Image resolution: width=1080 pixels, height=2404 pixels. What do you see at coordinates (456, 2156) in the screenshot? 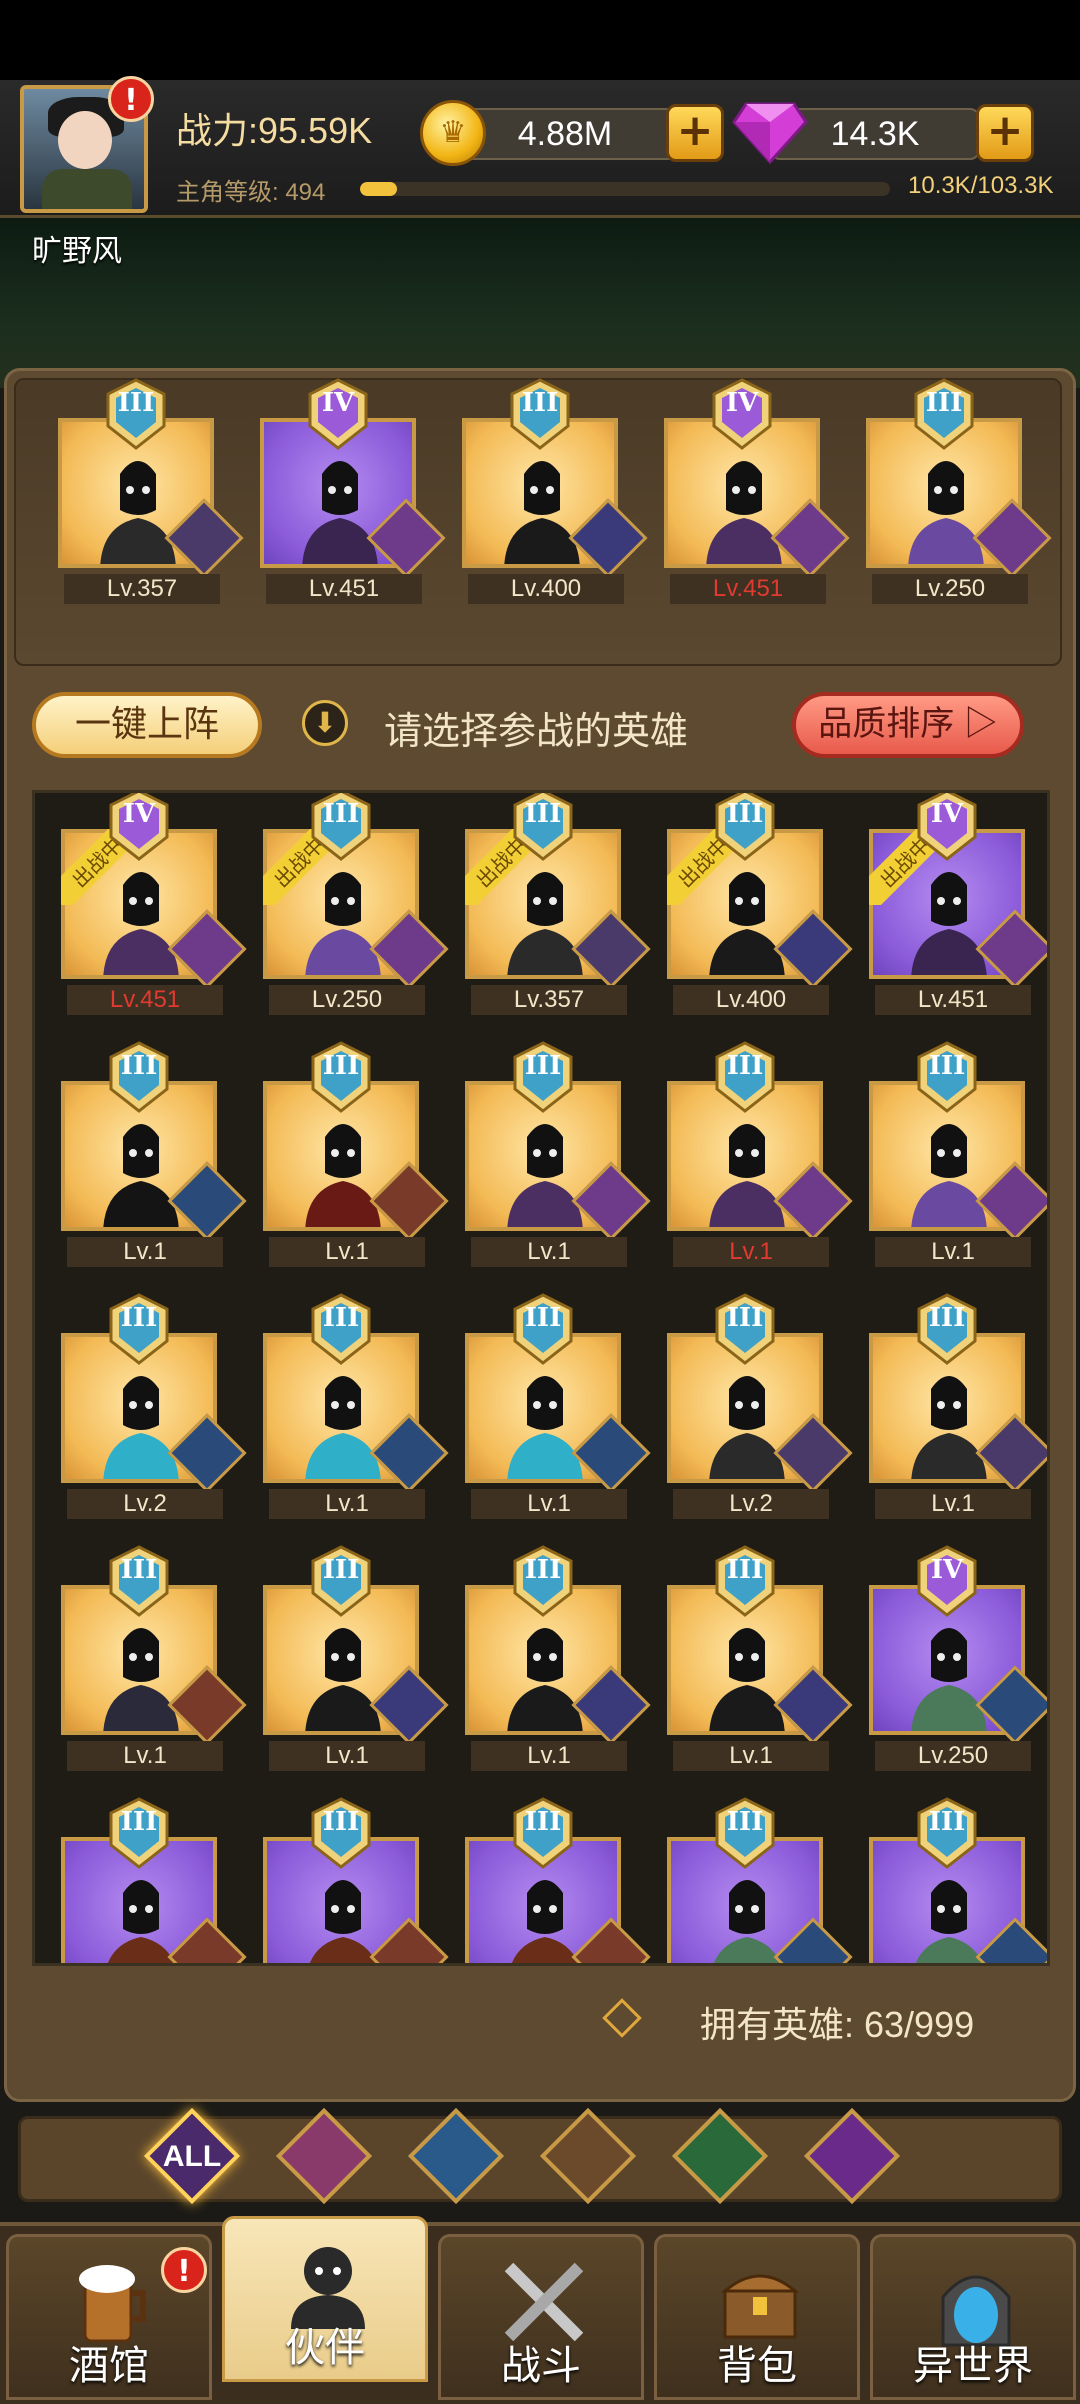
I see `murloc-filter-button` at bounding box center [456, 2156].